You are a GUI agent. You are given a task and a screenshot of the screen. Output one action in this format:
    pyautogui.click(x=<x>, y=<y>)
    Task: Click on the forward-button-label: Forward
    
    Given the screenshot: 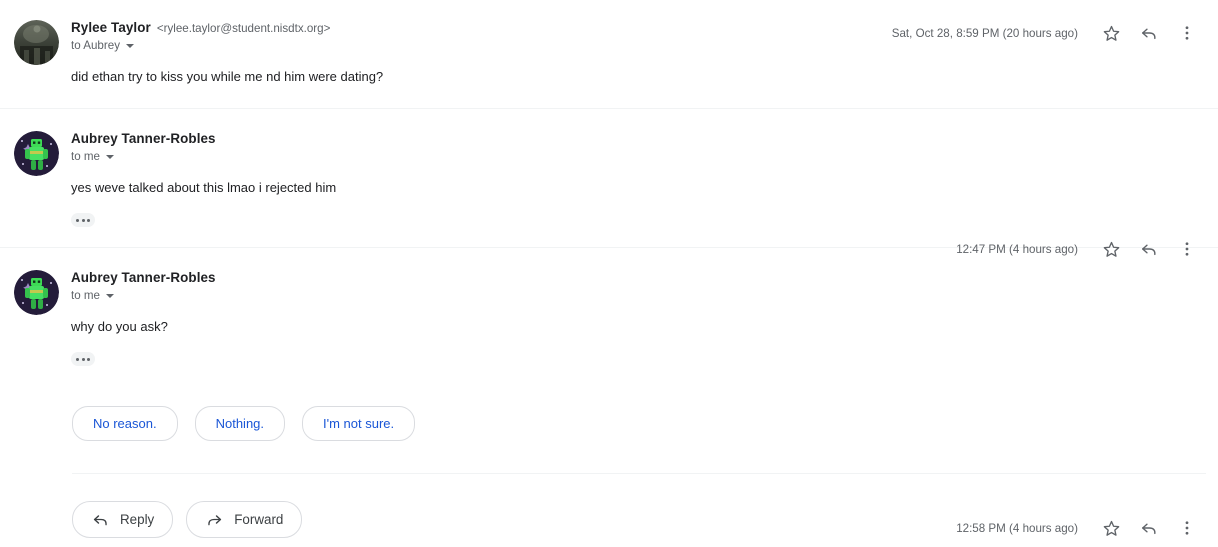 What is the action you would take?
    pyautogui.click(x=259, y=519)
    